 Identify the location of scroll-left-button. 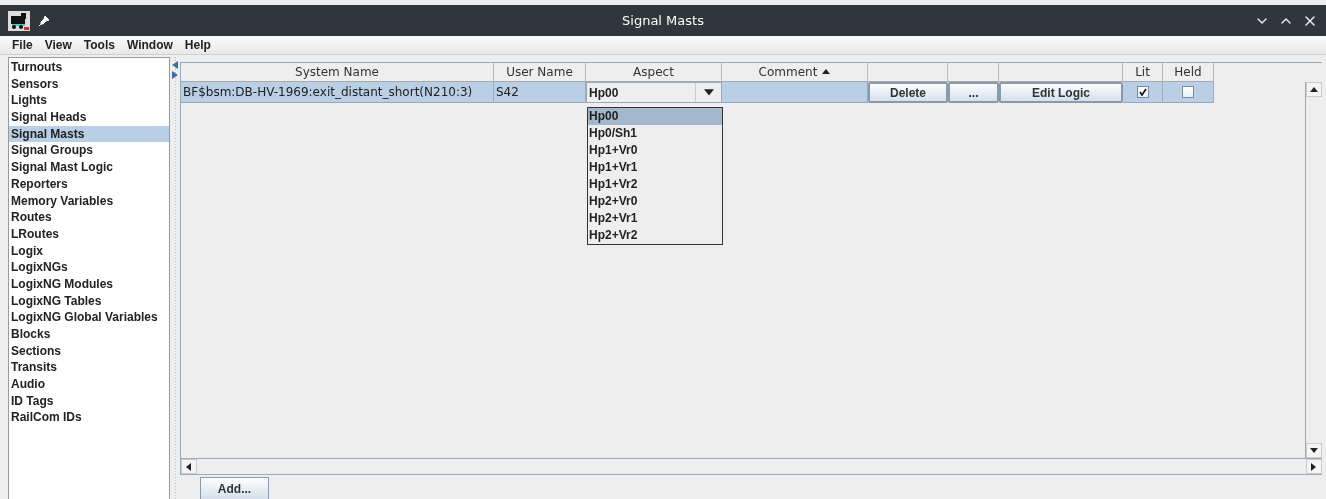
(189, 466).